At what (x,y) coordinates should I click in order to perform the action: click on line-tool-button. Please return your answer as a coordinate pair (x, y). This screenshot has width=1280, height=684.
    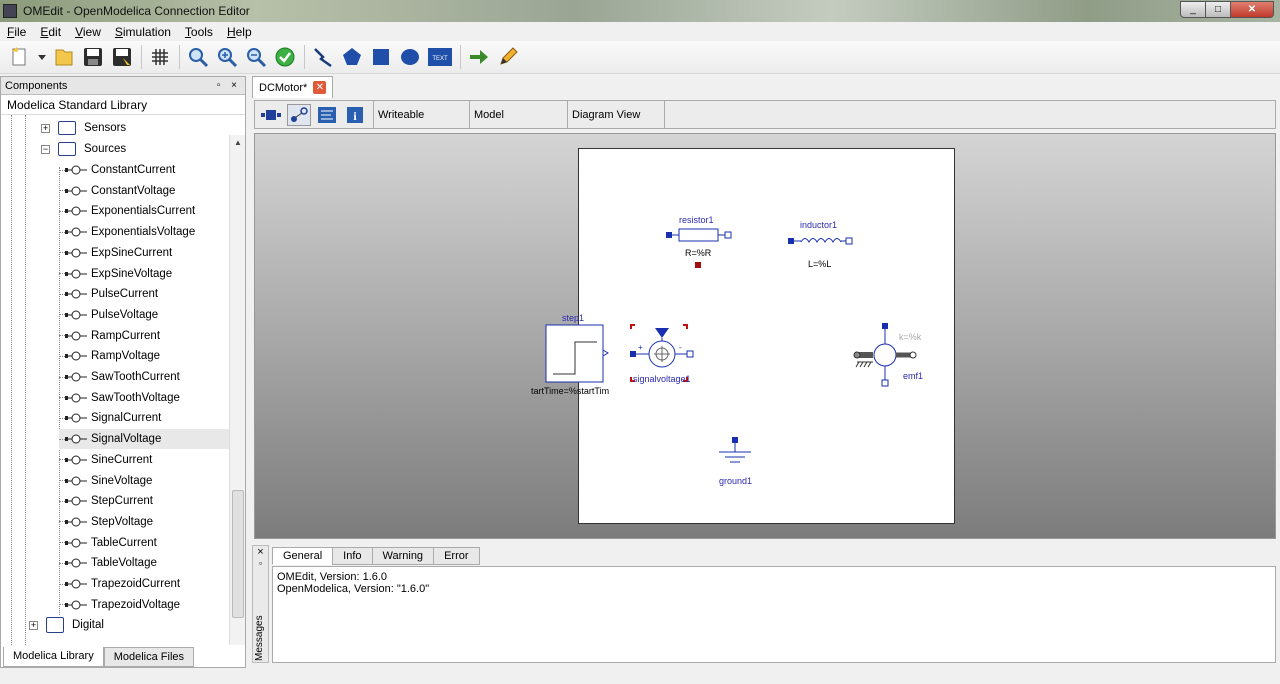
    Looking at the image, I should click on (323, 57).